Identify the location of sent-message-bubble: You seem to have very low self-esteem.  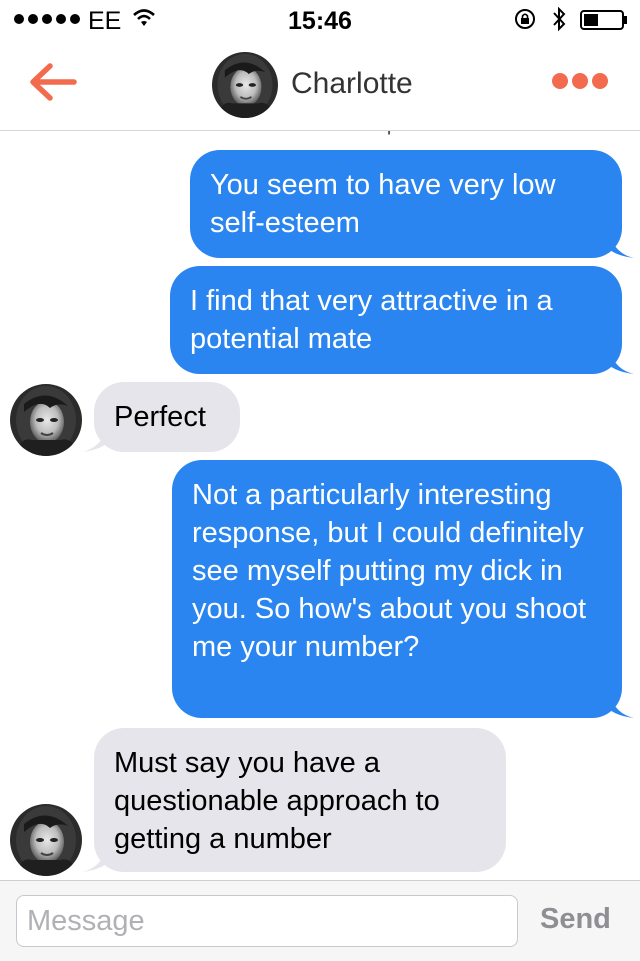
(412, 204).